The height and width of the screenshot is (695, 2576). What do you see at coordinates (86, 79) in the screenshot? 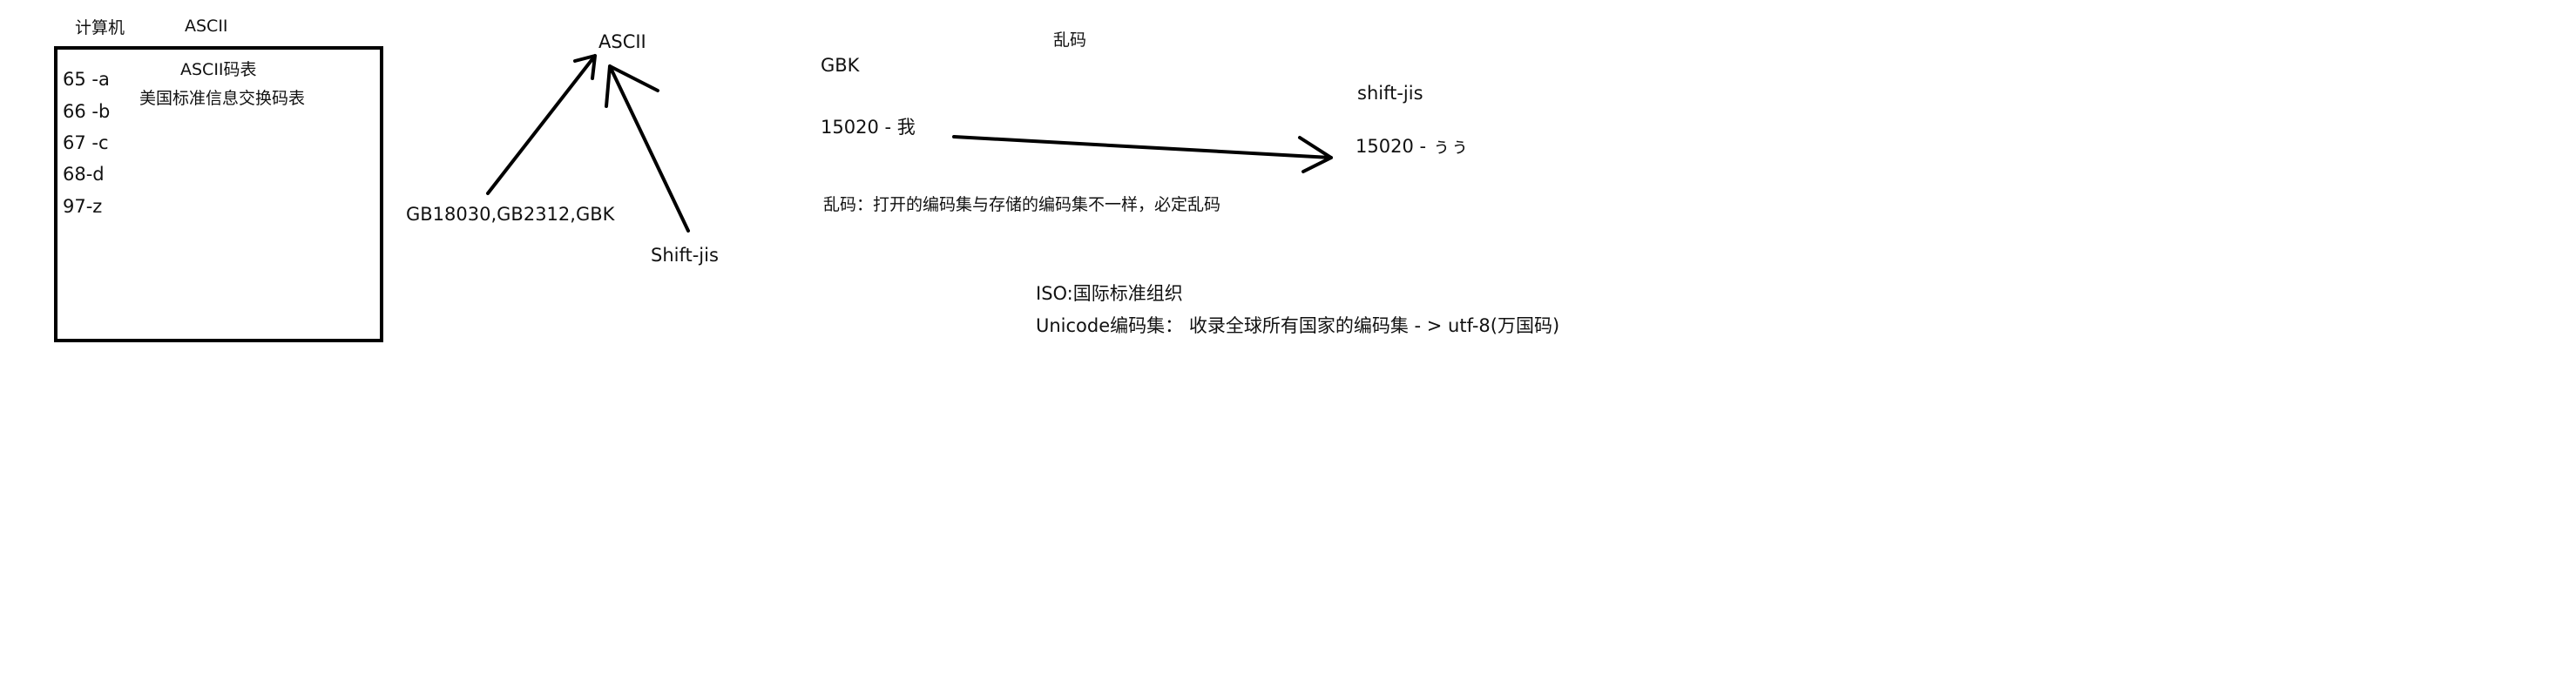
I see `ascii-entry: 65 -a` at bounding box center [86, 79].